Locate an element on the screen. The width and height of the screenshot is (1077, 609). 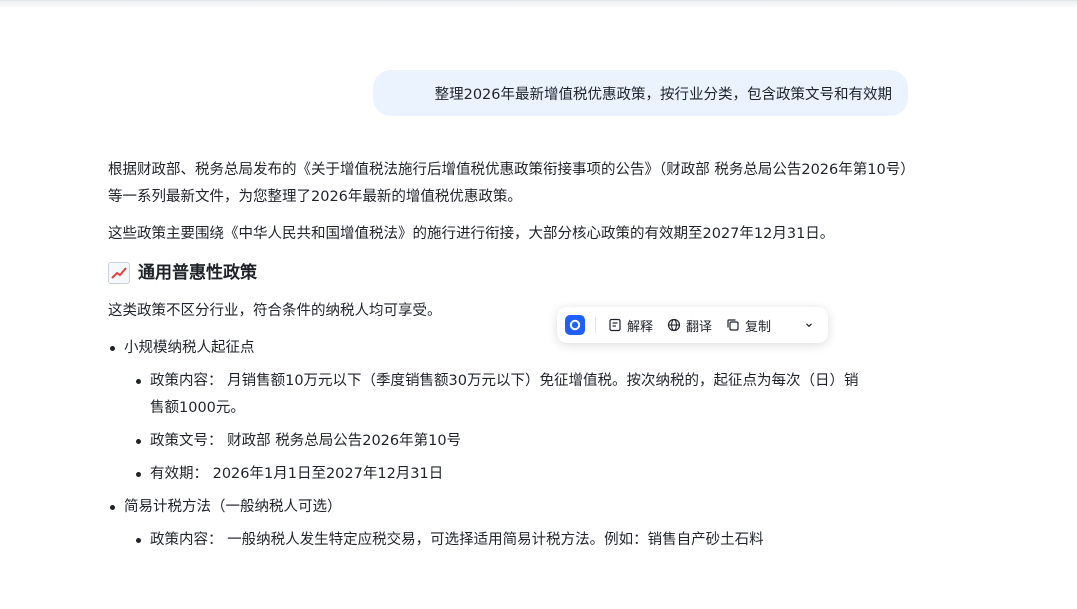
assistant-logo-icon is located at coordinates (575, 325).